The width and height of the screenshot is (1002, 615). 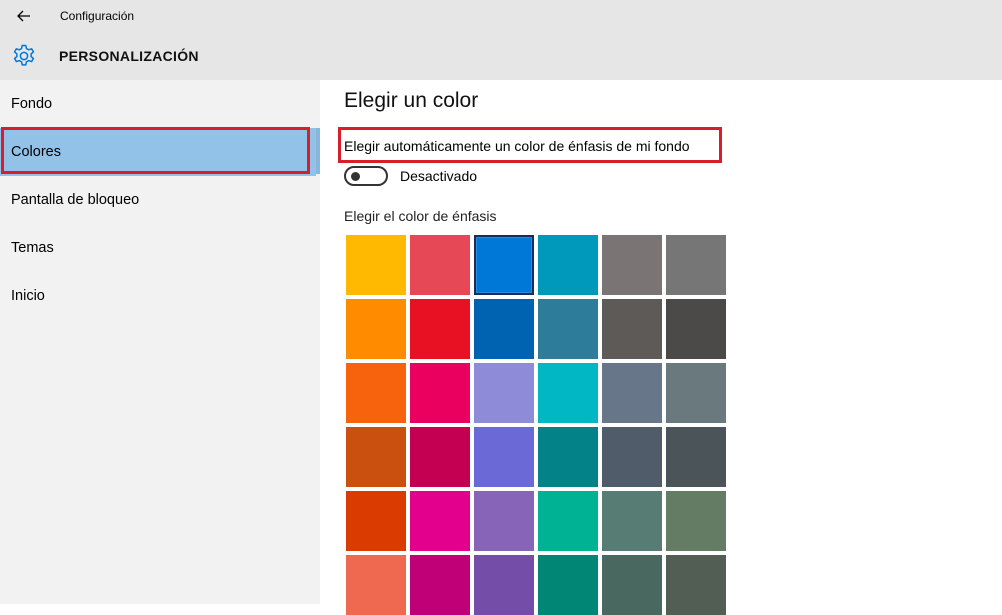 I want to click on back-button, so click(x=24, y=16).